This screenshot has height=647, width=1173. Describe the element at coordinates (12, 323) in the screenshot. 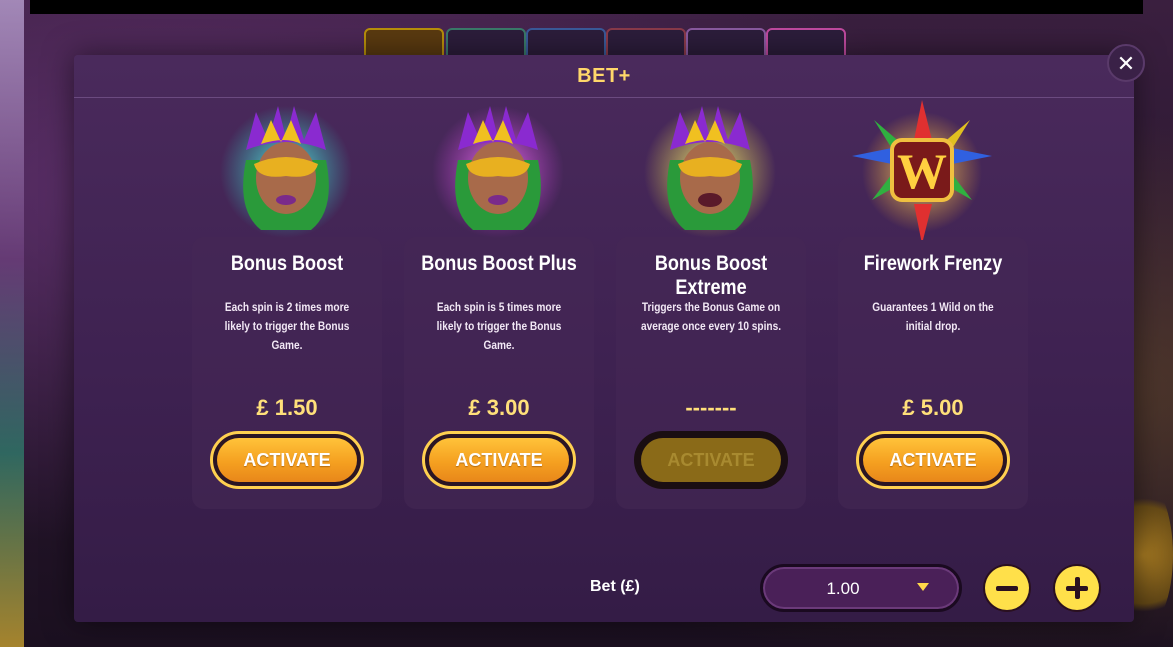

I see `background-decoration` at that location.